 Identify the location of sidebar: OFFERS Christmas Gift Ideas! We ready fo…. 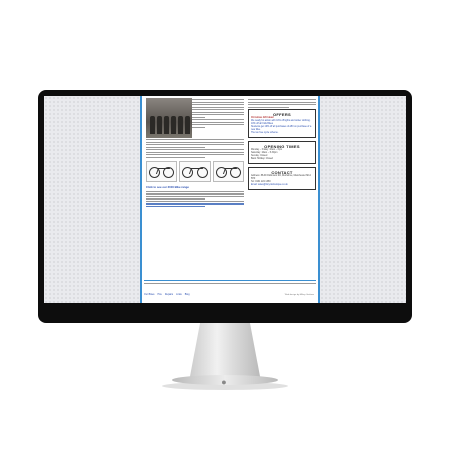
(282, 145).